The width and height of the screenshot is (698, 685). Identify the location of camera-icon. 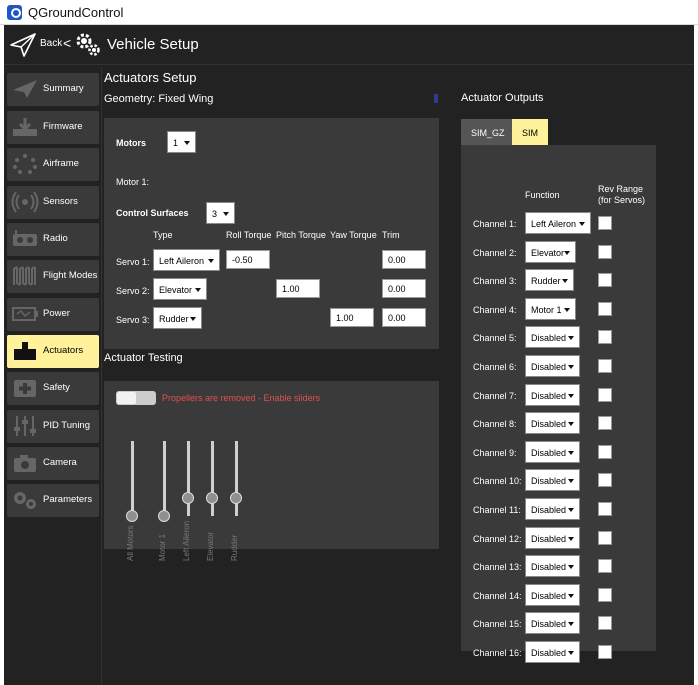
(25, 463).